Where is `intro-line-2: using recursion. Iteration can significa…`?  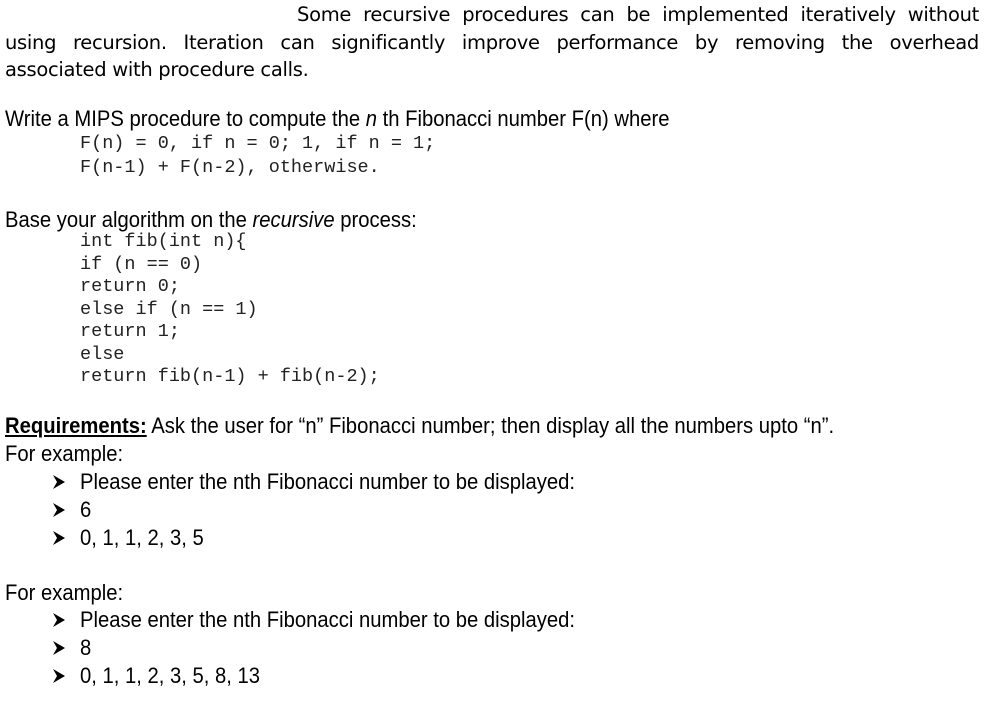
intro-line-2: using recursion. Iteration can significa… is located at coordinates (492, 42).